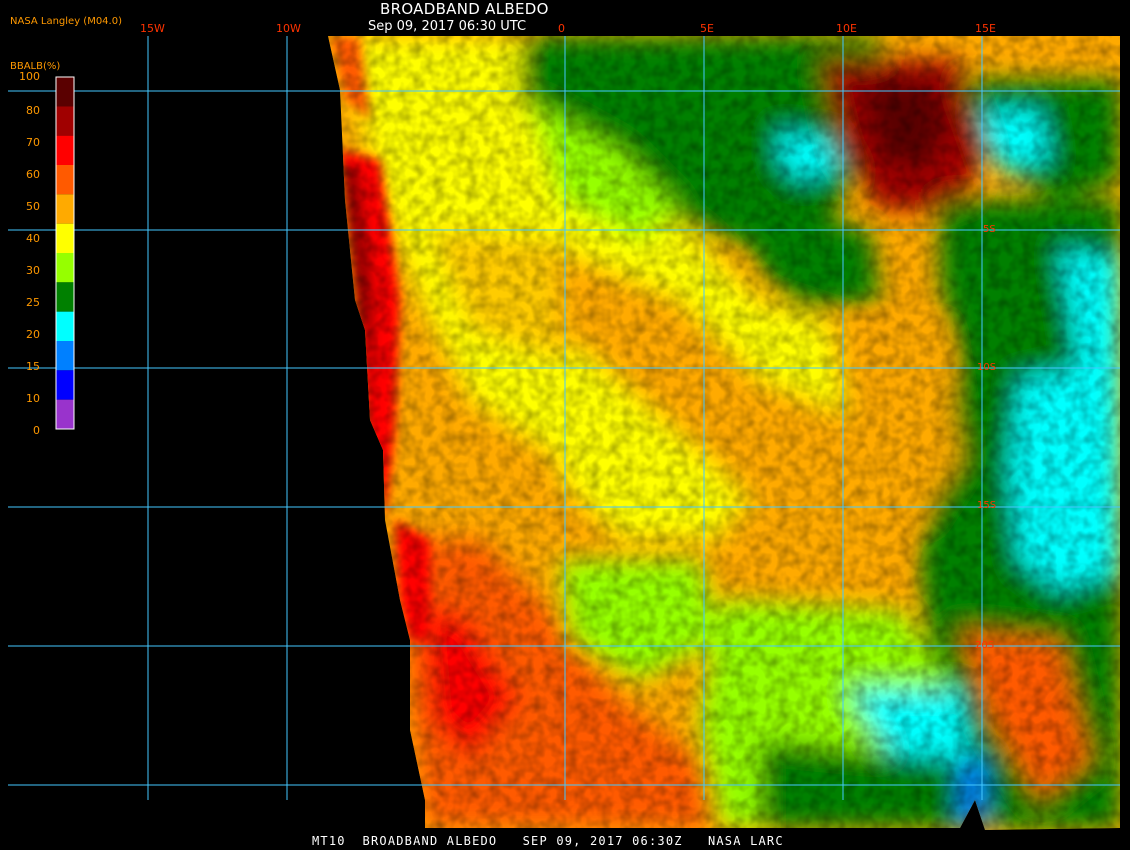 The height and width of the screenshot is (850, 1130). I want to click on longitude-label: 5E, so click(707, 28).